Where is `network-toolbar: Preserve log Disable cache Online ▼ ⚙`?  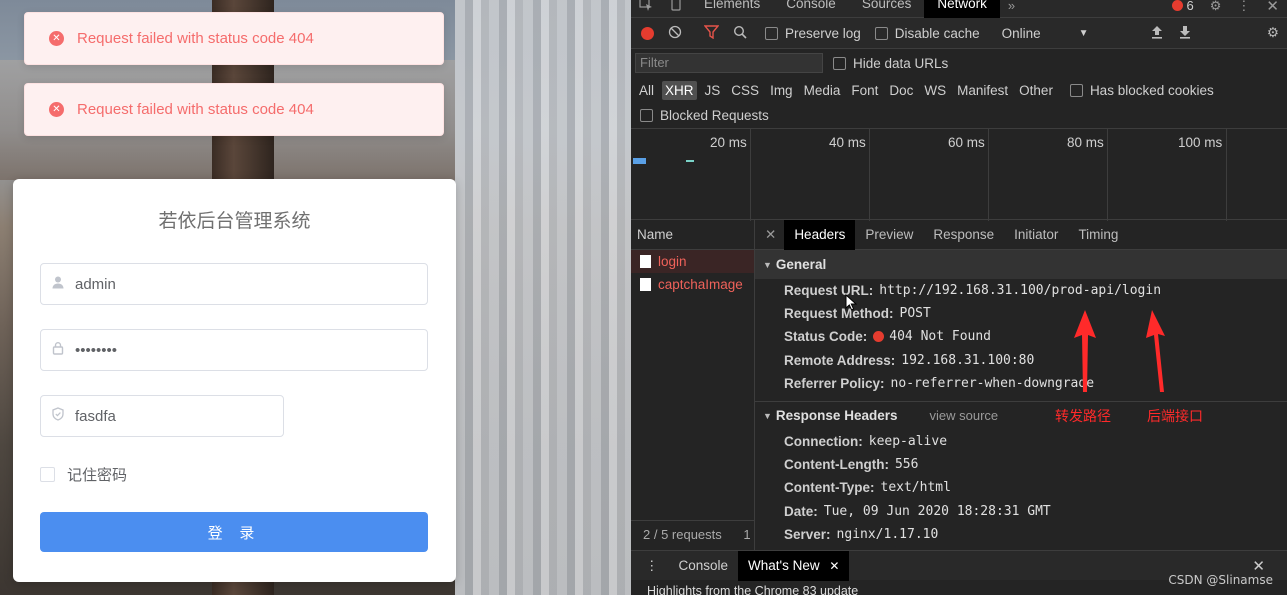
network-toolbar: Preserve log Disable cache Online ▼ ⚙ is located at coordinates (959, 33).